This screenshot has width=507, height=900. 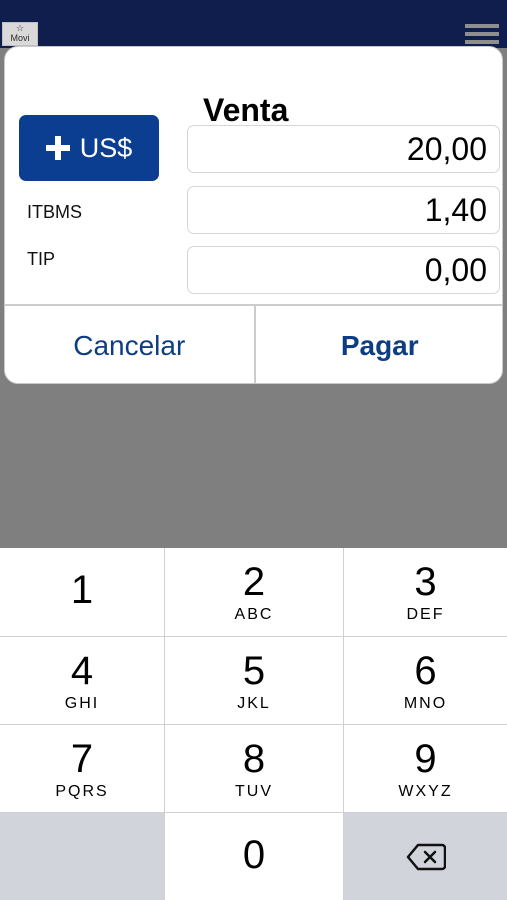 I want to click on delete-key, so click(x=425, y=856).